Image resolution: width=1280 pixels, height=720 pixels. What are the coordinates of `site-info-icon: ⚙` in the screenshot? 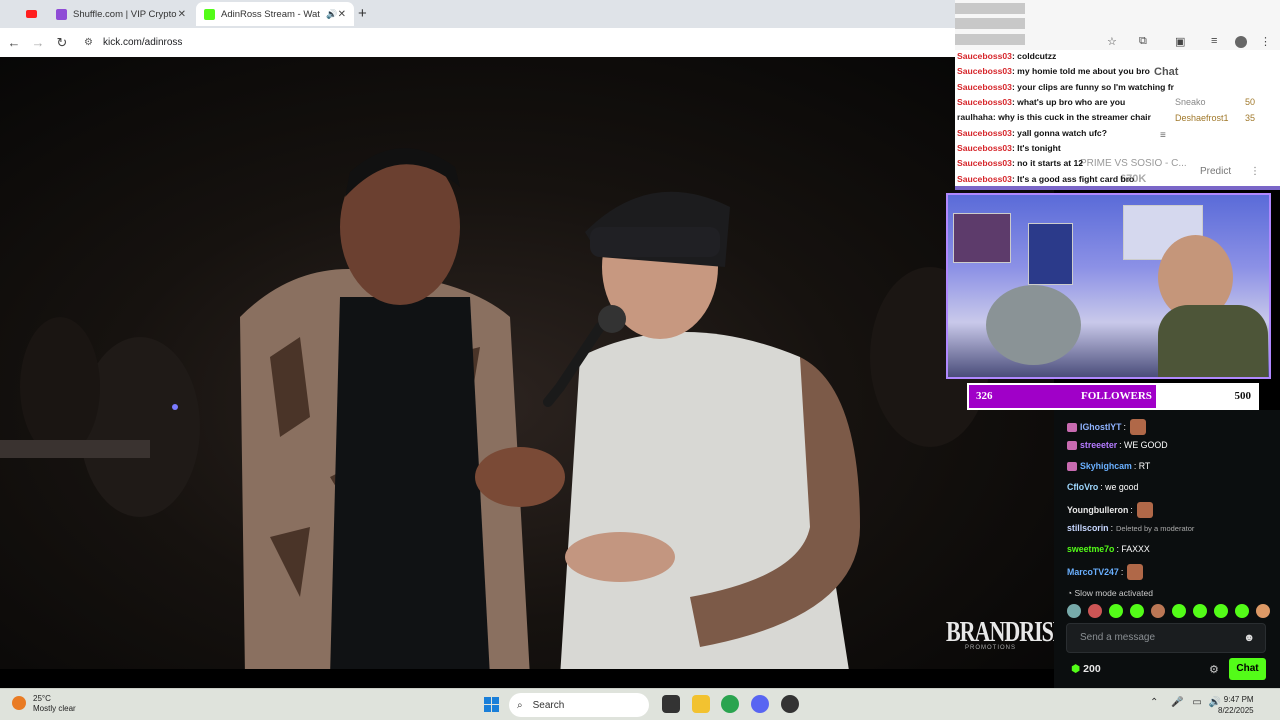 It's located at (88, 42).